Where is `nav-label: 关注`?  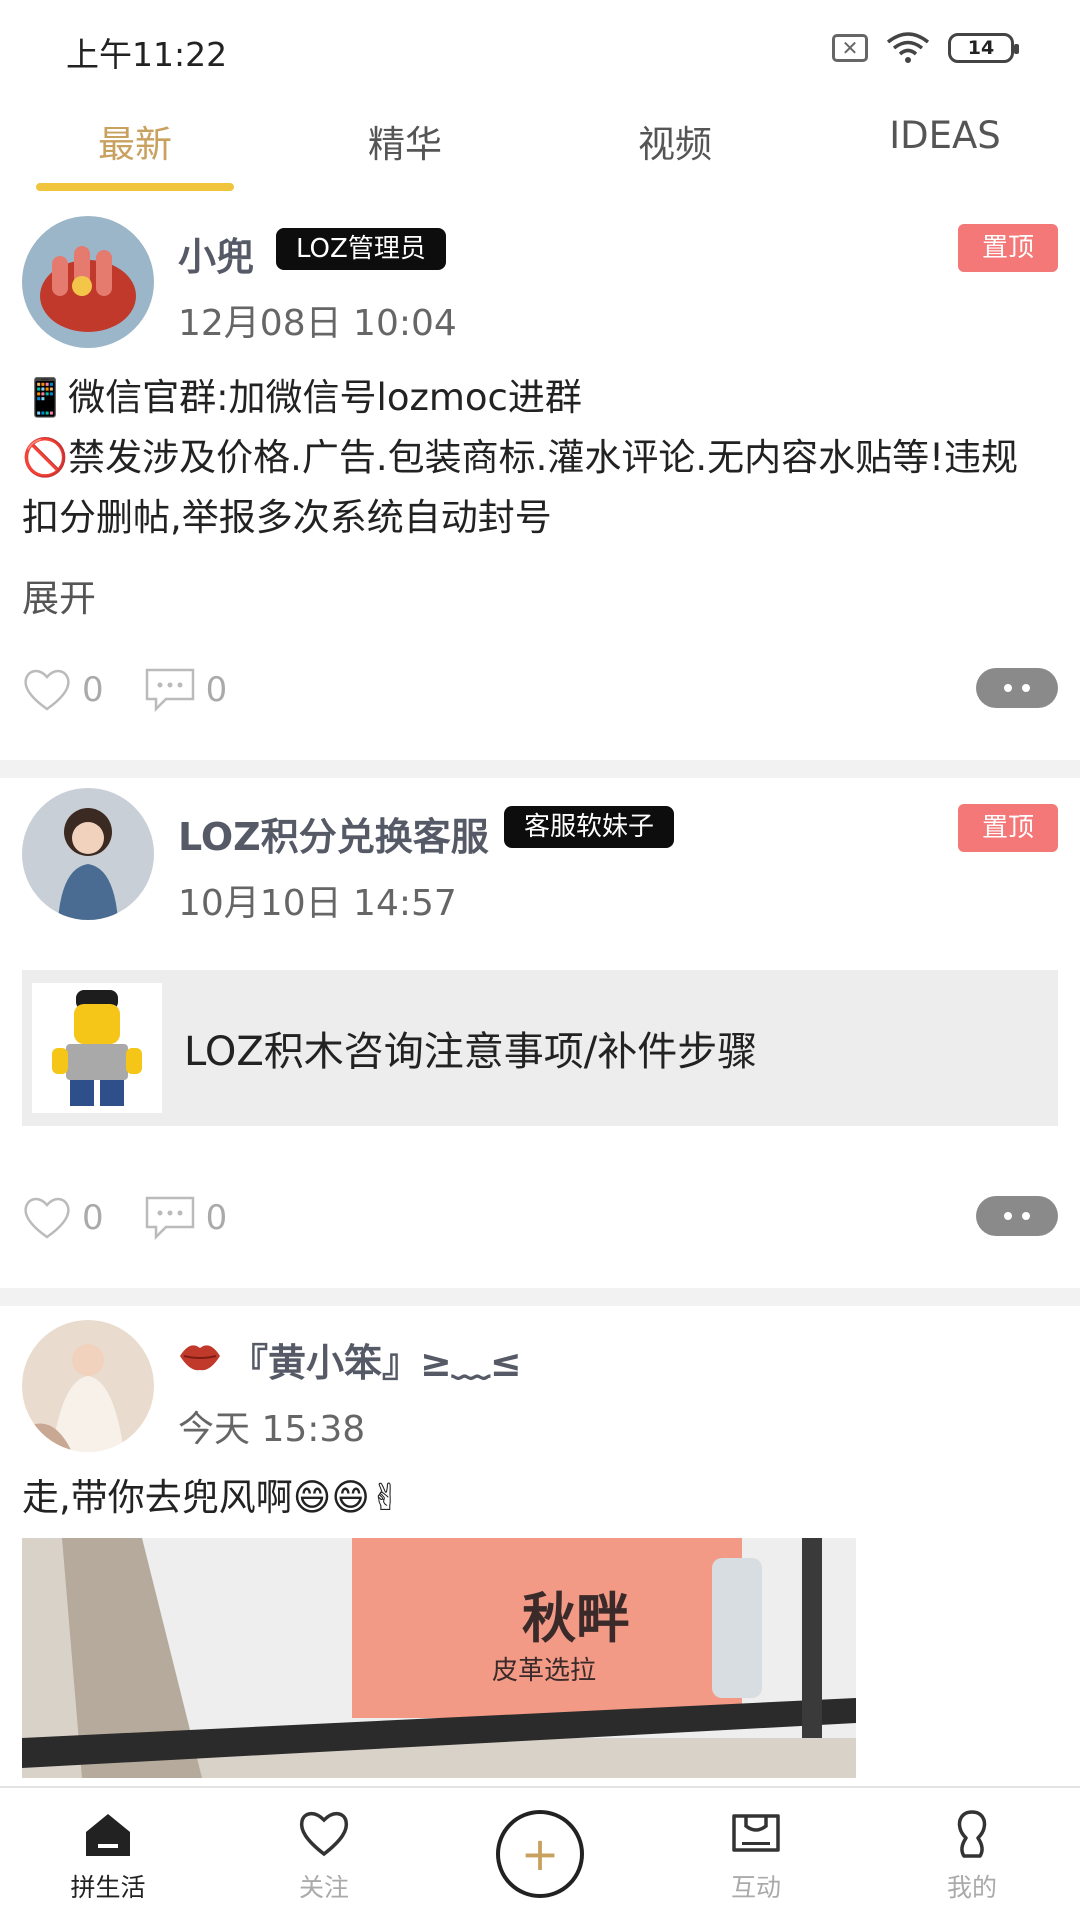
nav-label: 关注 is located at coordinates (323, 1887).